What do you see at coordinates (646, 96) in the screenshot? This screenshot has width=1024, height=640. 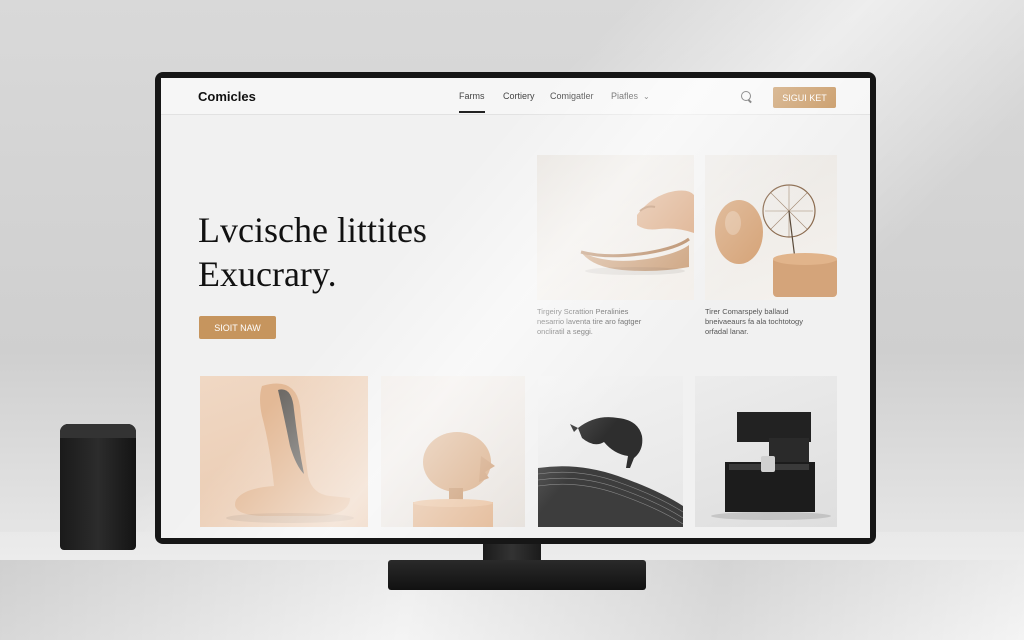 I see `chevron-down-icon: ⌄` at bounding box center [646, 96].